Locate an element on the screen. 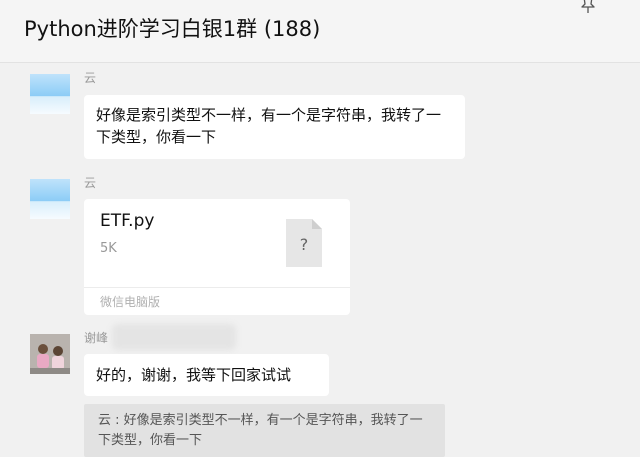 This screenshot has height=457, width=640. quoted-text: 云 : 好像是索引类型不一样，有一个是字符串，我转了一下类型，你看一下 is located at coordinates (260, 430).